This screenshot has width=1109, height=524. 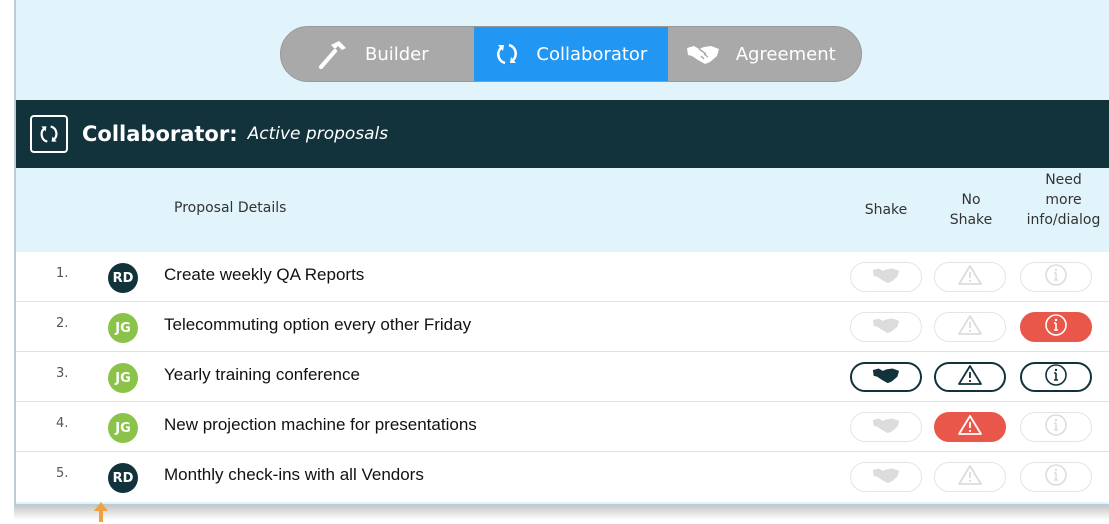 What do you see at coordinates (971, 210) in the screenshot?
I see `column-no-shake: No Shake` at bounding box center [971, 210].